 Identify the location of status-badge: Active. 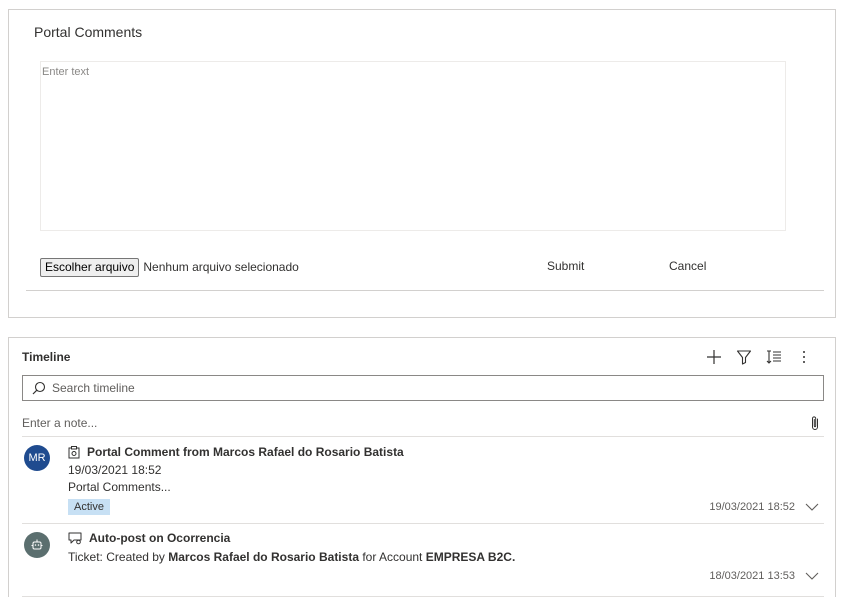
(89, 507).